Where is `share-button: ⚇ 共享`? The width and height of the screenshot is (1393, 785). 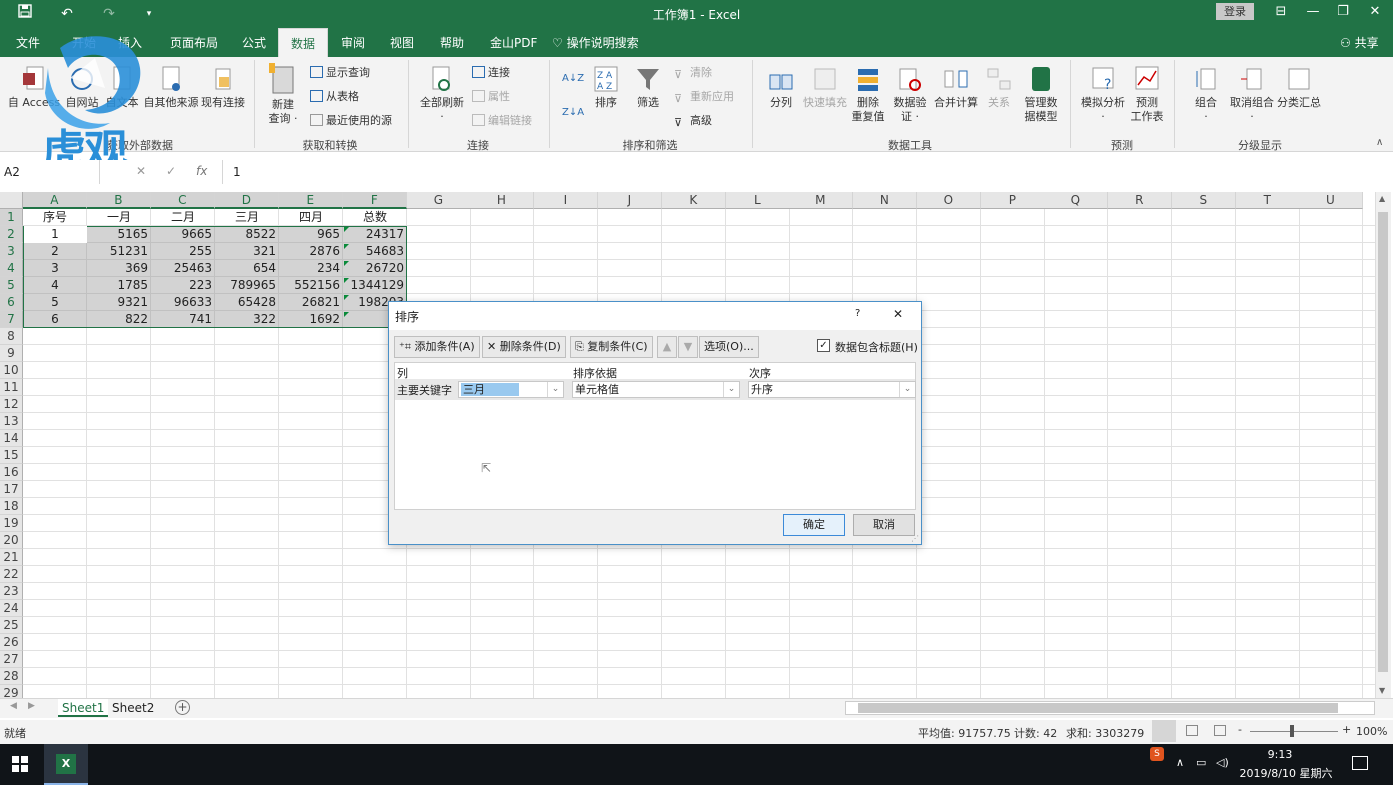 share-button: ⚇ 共享 is located at coordinates (1359, 42).